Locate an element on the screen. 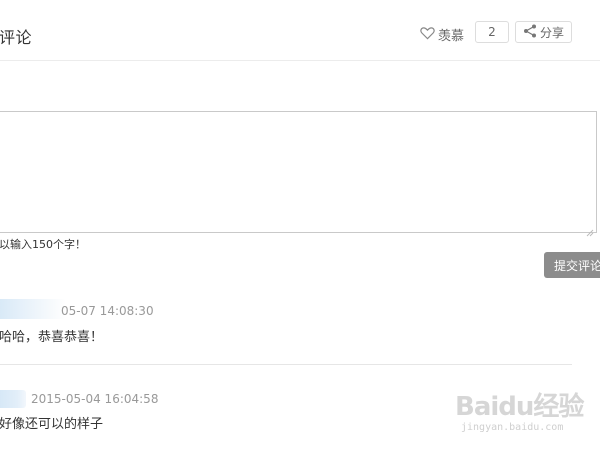  share-button: 分享 is located at coordinates (543, 32).